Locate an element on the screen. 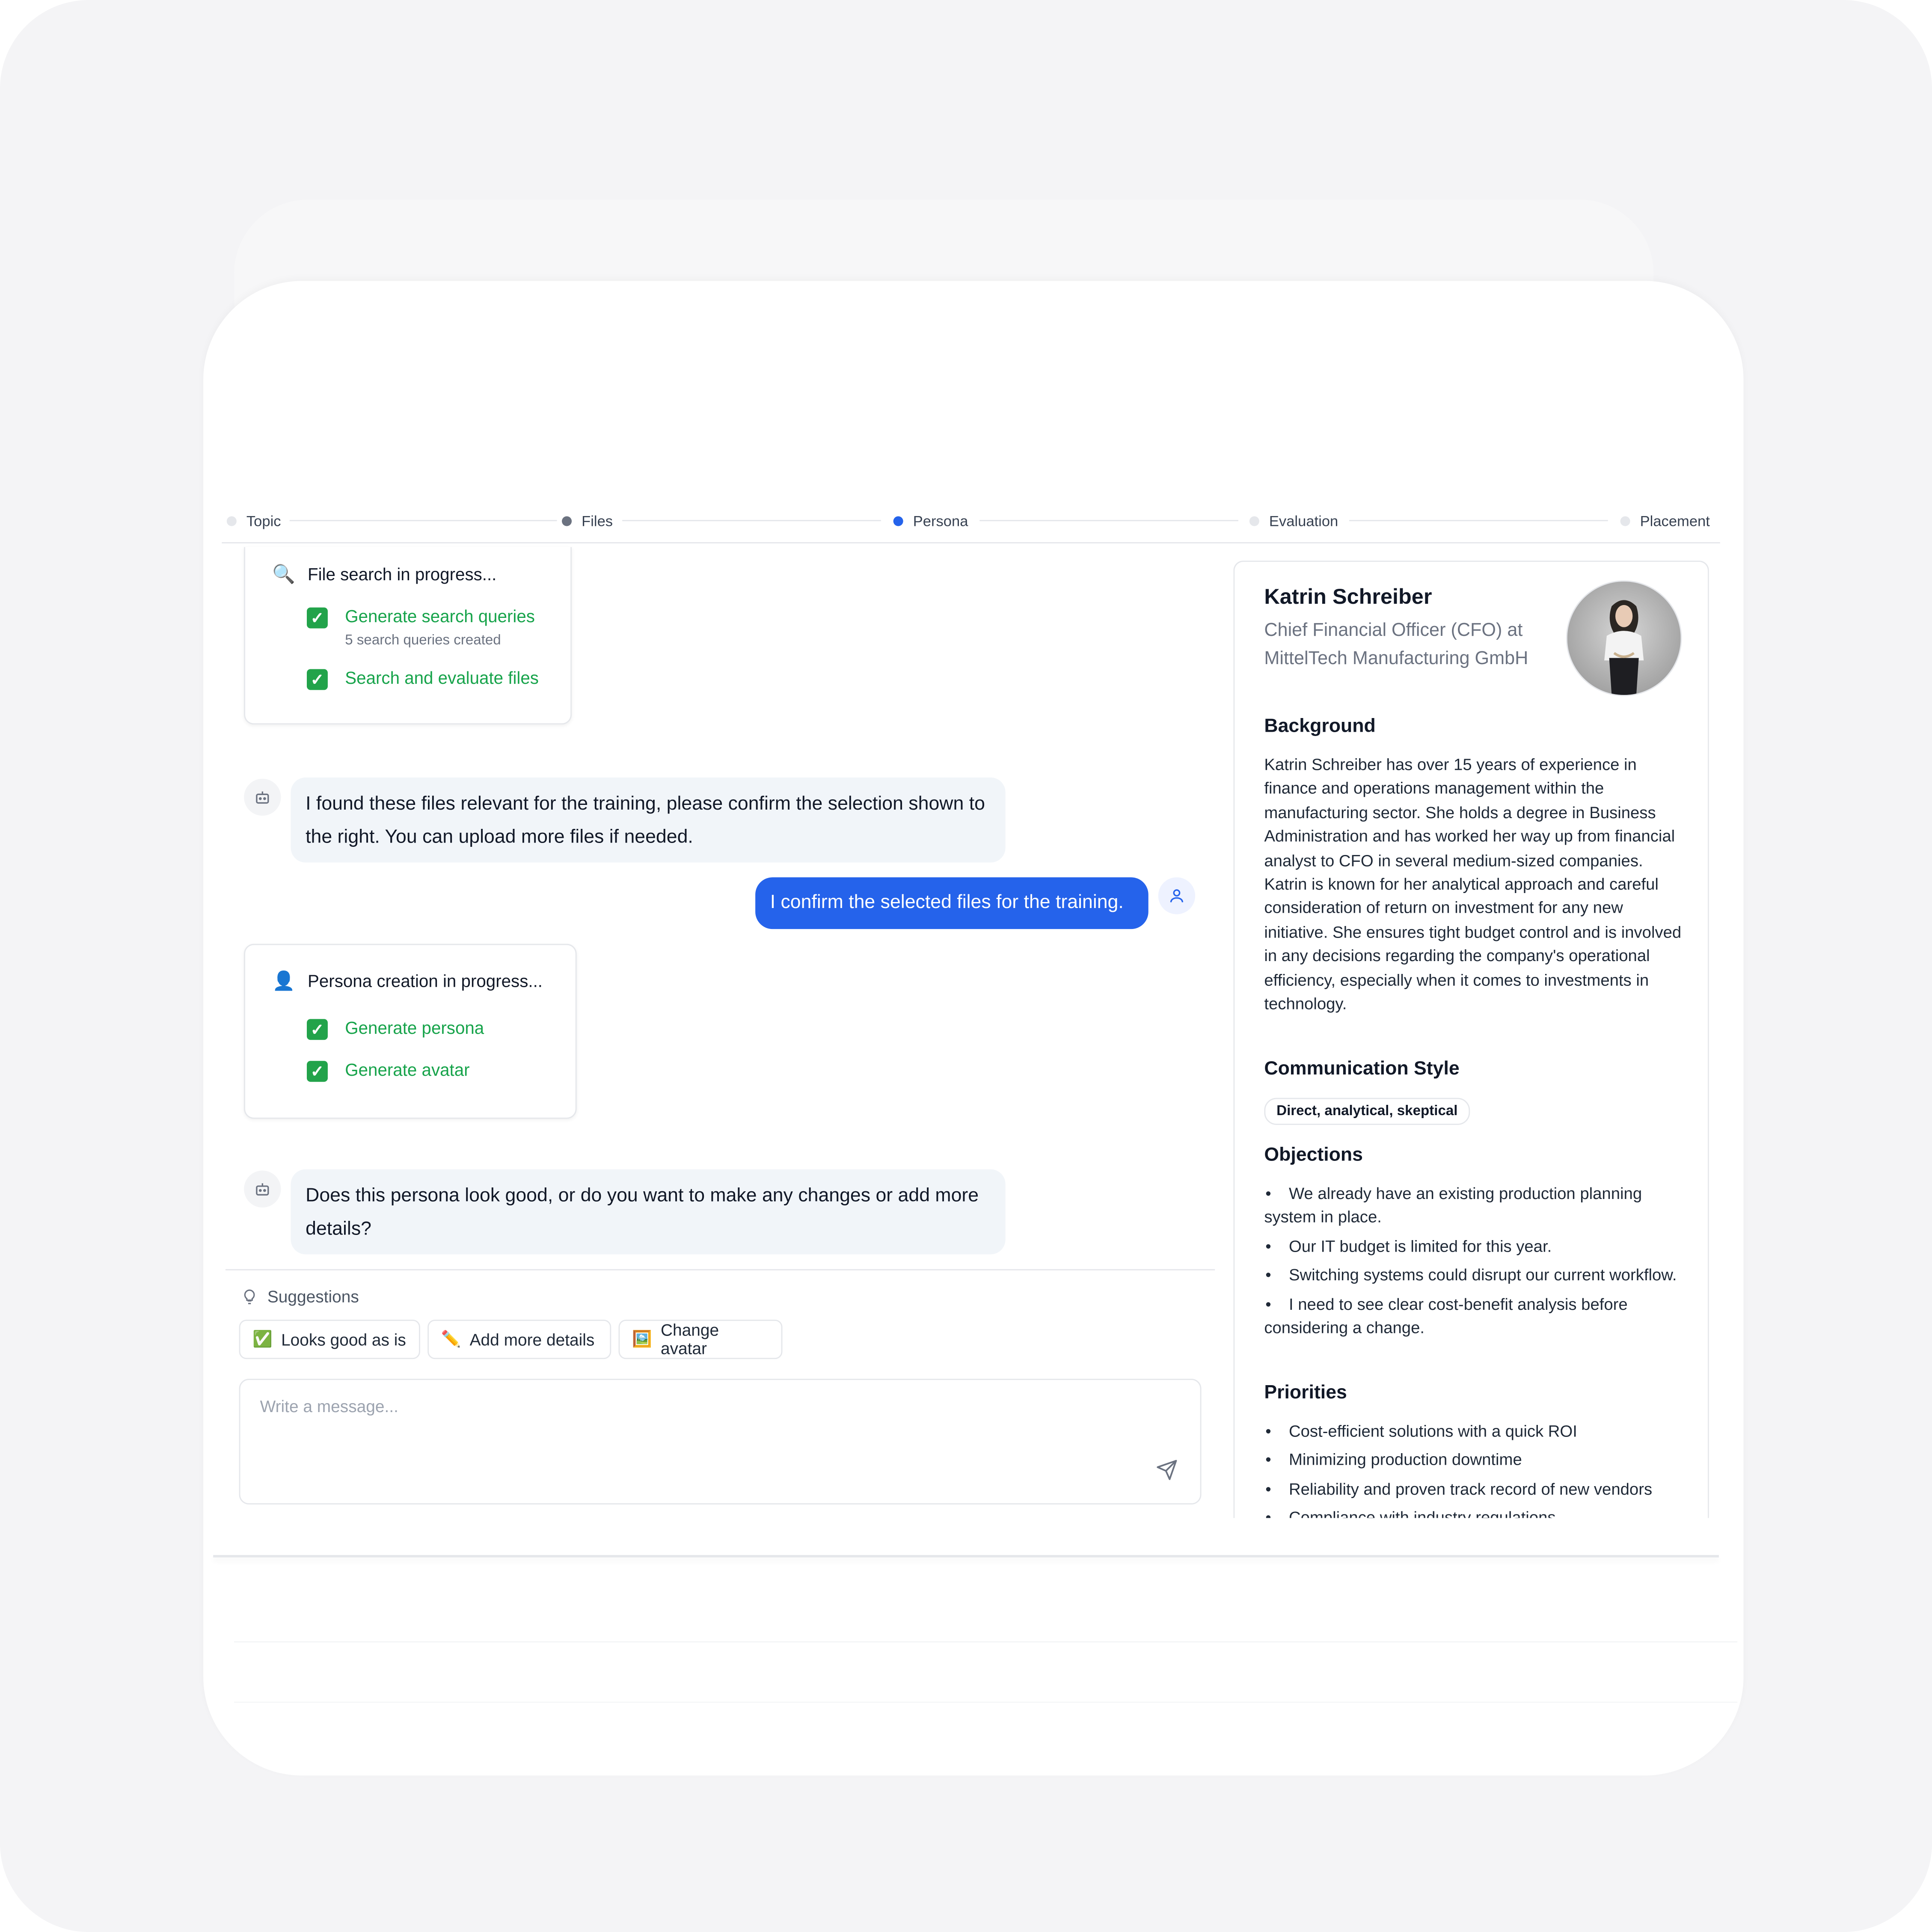 This screenshot has height=1932, width=1932. task-generate-persona: ✓ Generate persona is located at coordinates (395, 1029).